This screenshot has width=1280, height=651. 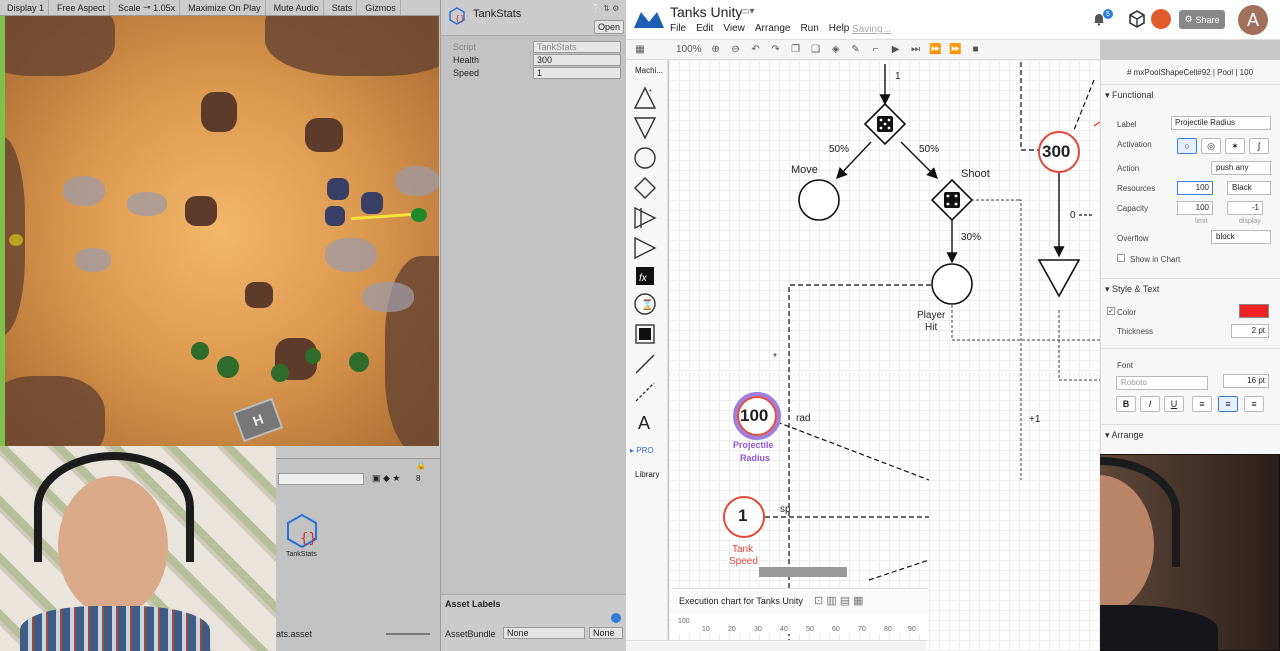 I want to click on delay-shape-icon: ⌛, so click(x=645, y=304).